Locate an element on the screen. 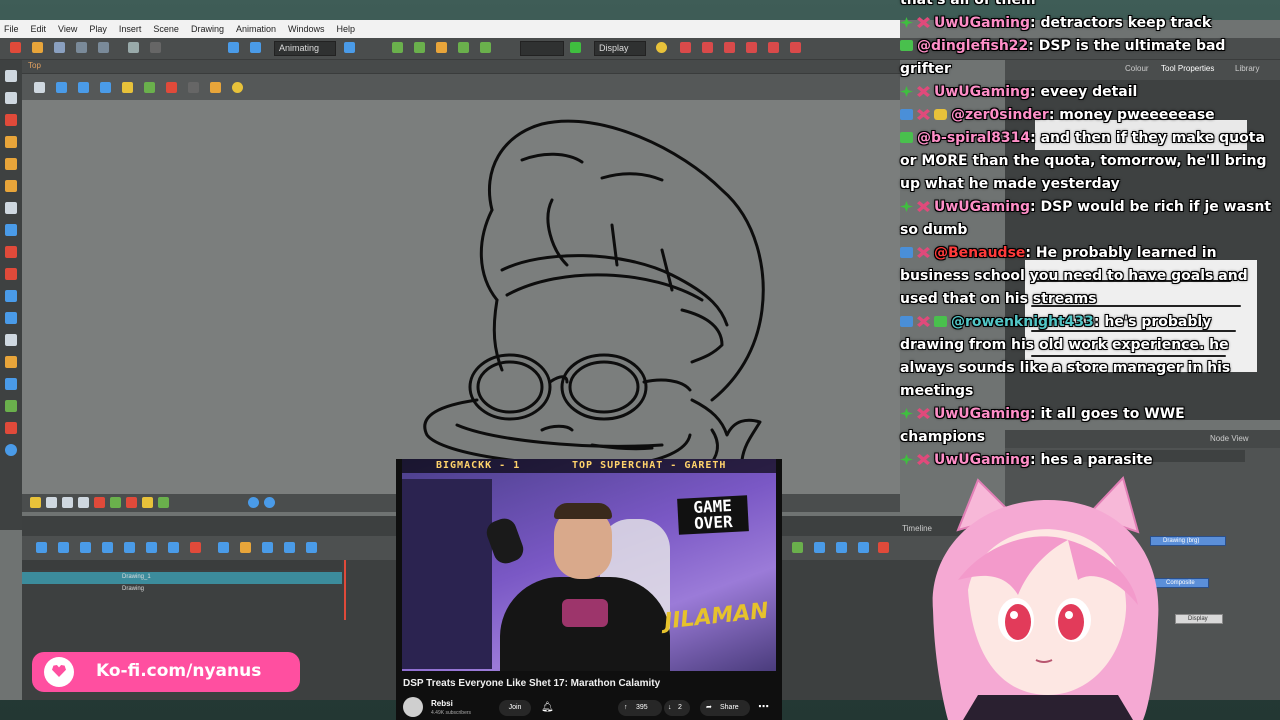 This screenshot has height=720, width=1280. light-toggle-icon is located at coordinates (35, 502).